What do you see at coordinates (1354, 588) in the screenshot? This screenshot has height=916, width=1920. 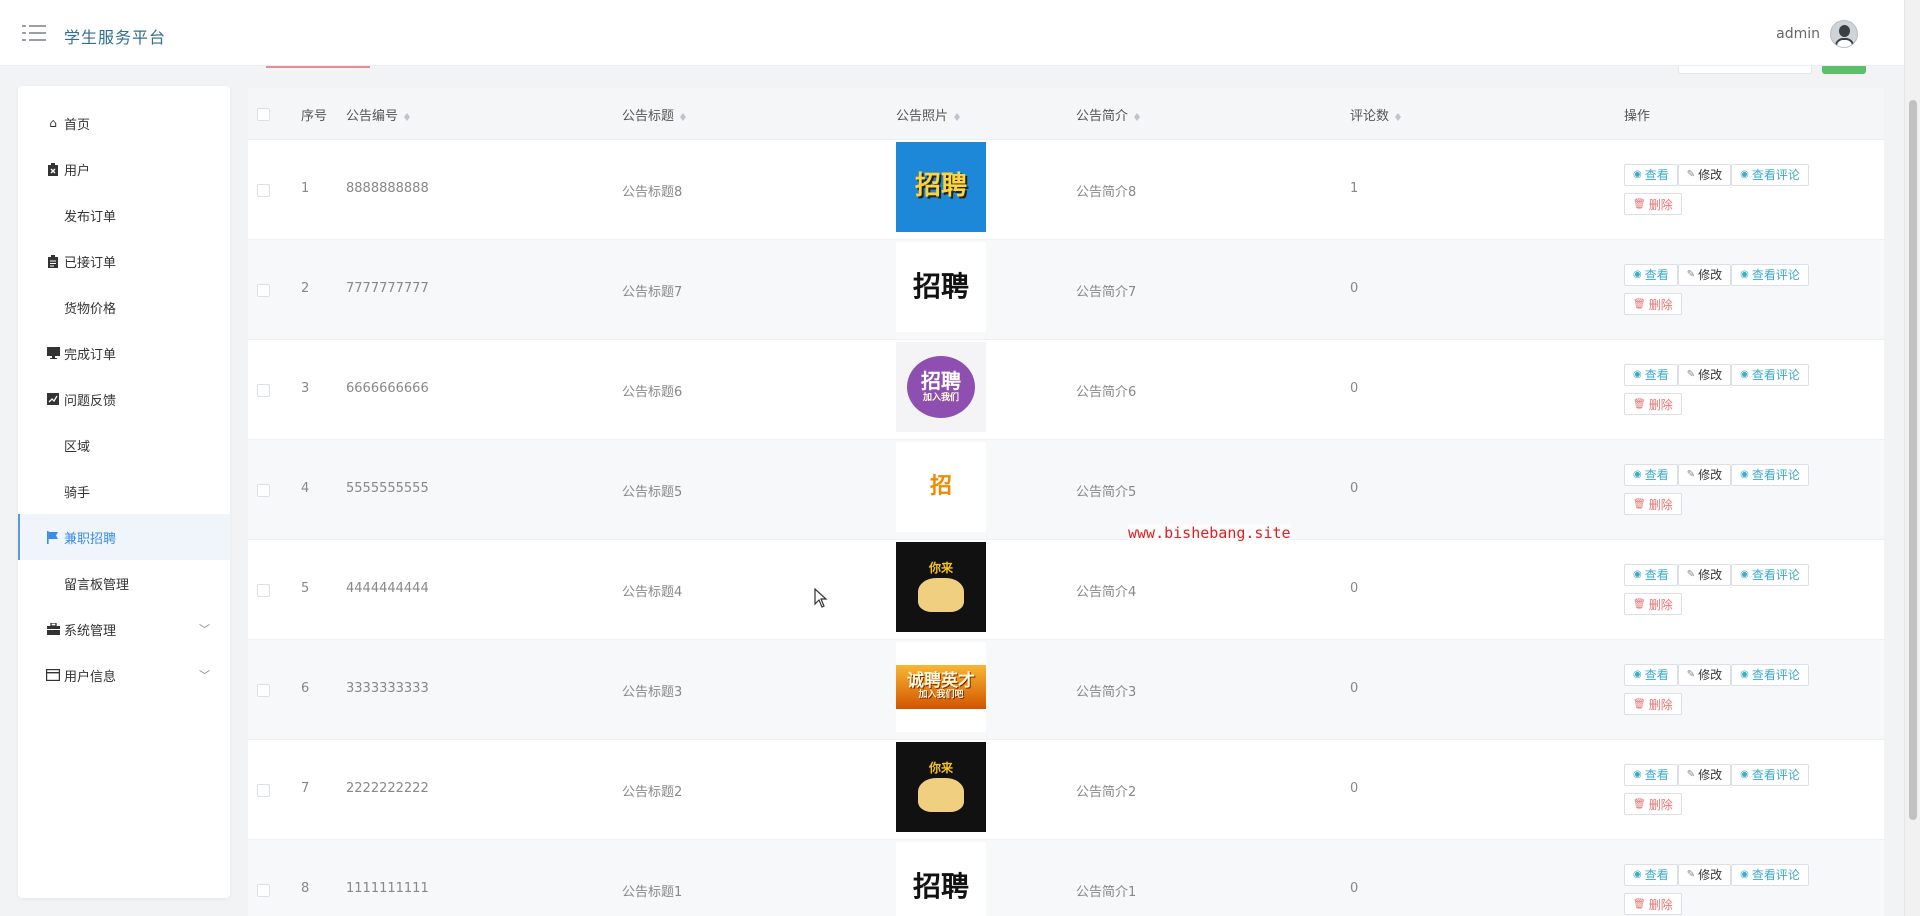 I see `cell-comments: 0` at bounding box center [1354, 588].